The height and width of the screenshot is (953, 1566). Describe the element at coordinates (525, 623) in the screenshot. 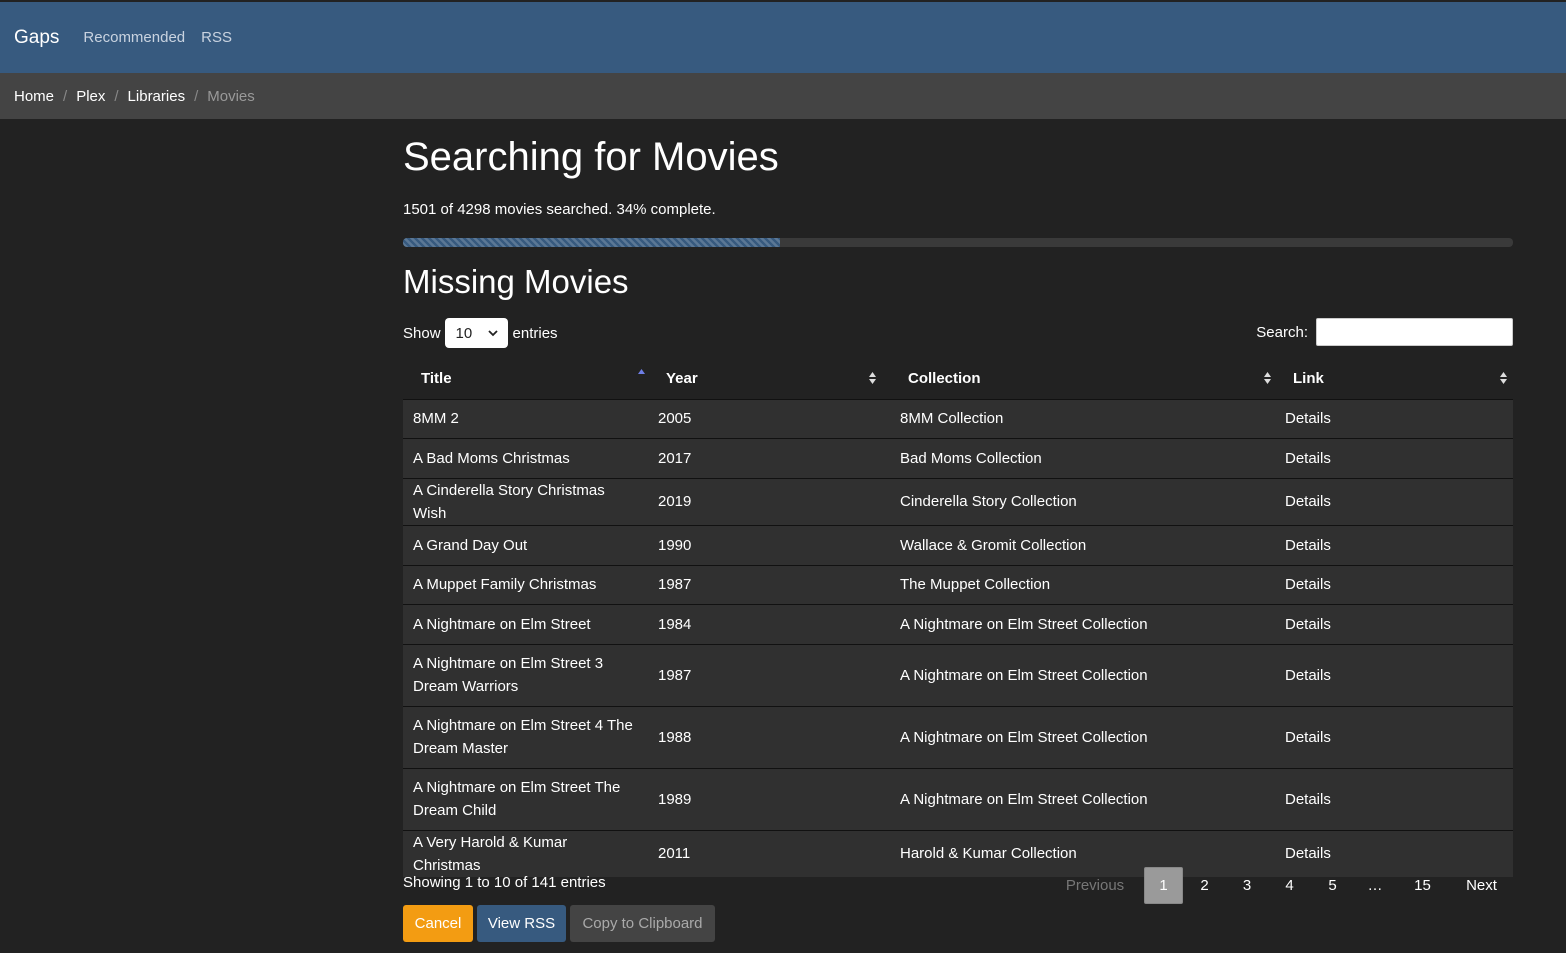

I see `cell-title: A Nightmare on Elm Street` at that location.